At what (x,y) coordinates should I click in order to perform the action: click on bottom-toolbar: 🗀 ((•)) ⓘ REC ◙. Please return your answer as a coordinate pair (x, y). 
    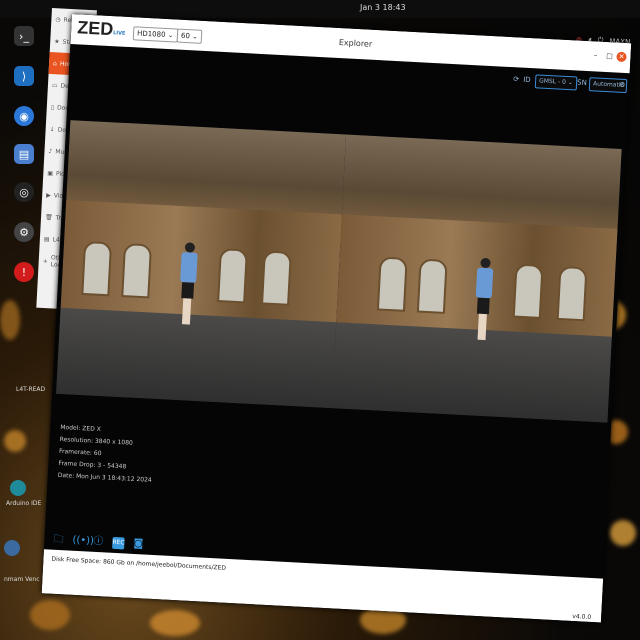
    Looking at the image, I should click on (98, 542).